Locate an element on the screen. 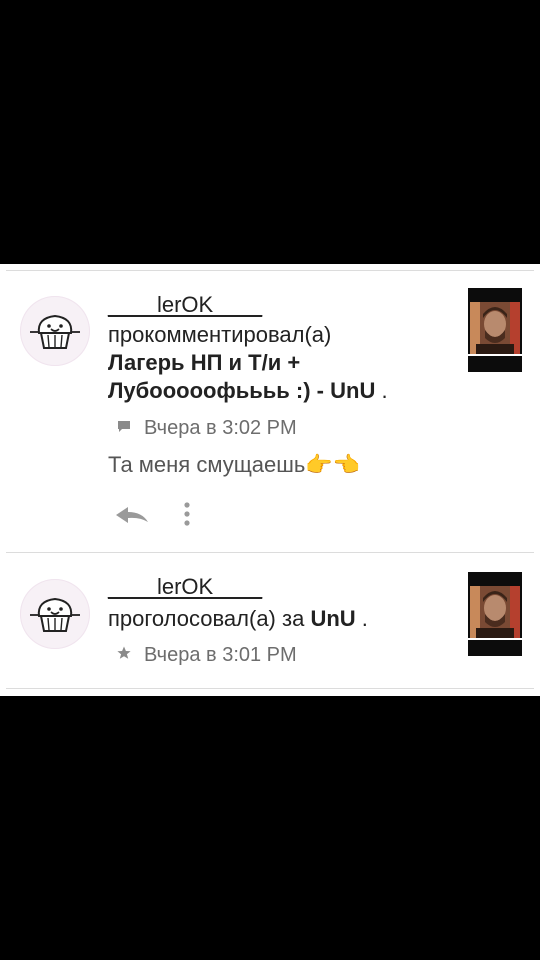 This screenshot has height=960, width=540. timestamp: Вчера в 3:02 PM is located at coordinates (220, 428).